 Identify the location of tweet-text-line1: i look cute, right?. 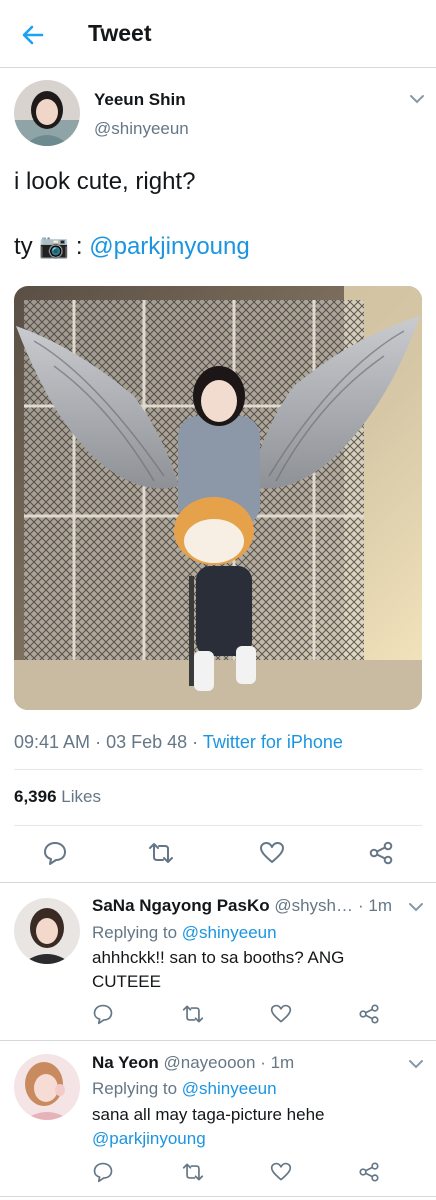
(105, 181).